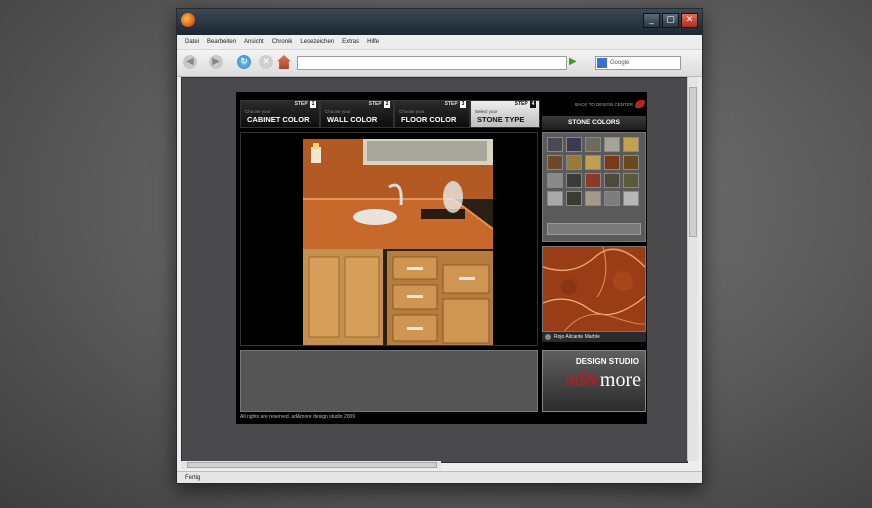 Image resolution: width=872 pixels, height=508 pixels. Describe the element at coordinates (577, 337) in the screenshot. I see `stone-name: Rojo Alicante Marble` at that location.